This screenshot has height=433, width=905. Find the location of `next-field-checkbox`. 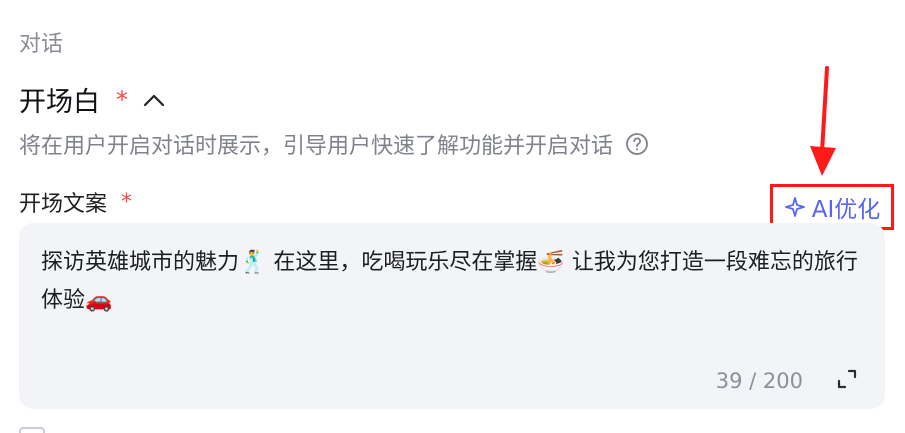

next-field-checkbox is located at coordinates (32, 430).